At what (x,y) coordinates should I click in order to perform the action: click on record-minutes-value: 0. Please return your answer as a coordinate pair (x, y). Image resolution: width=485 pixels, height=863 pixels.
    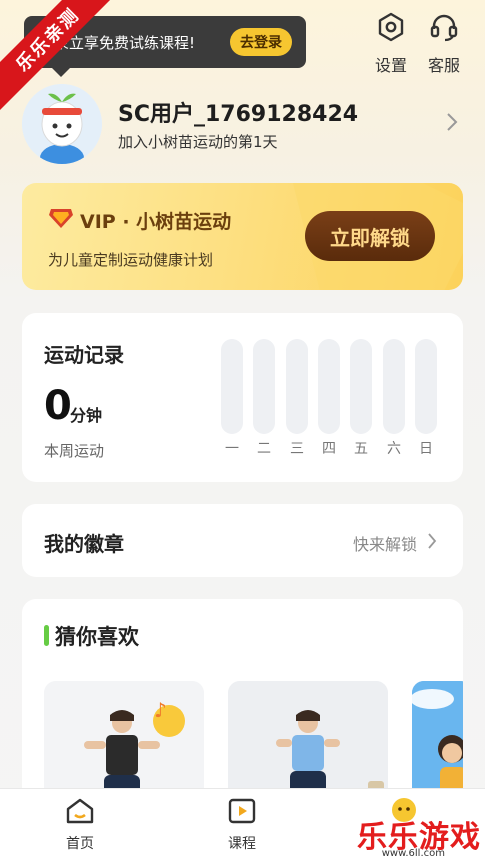
    Looking at the image, I should click on (58, 406).